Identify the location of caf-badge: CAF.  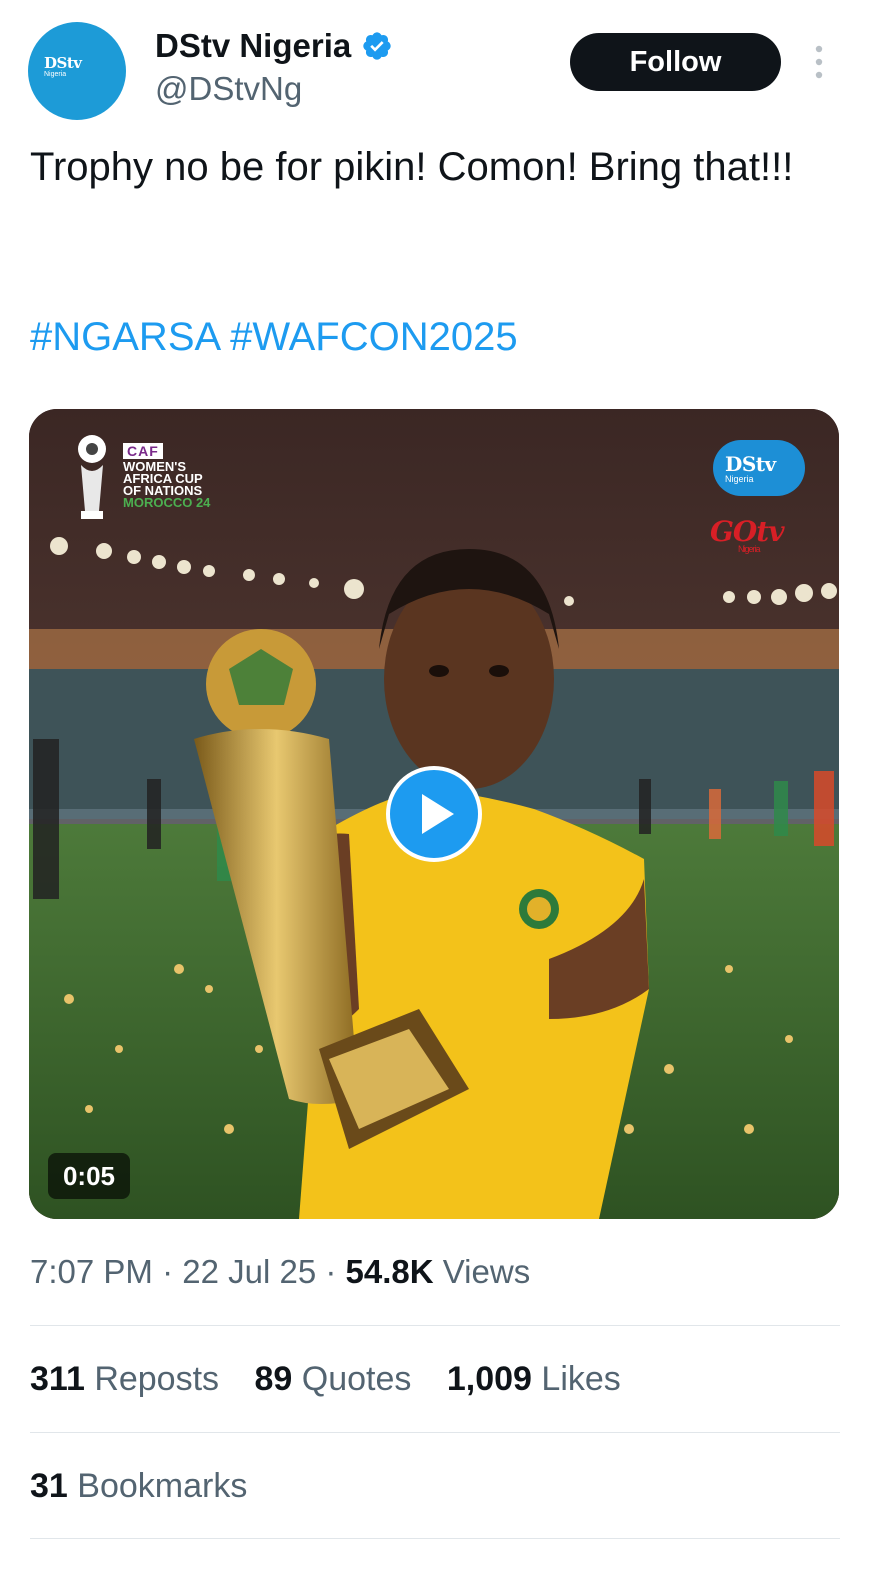
(143, 451).